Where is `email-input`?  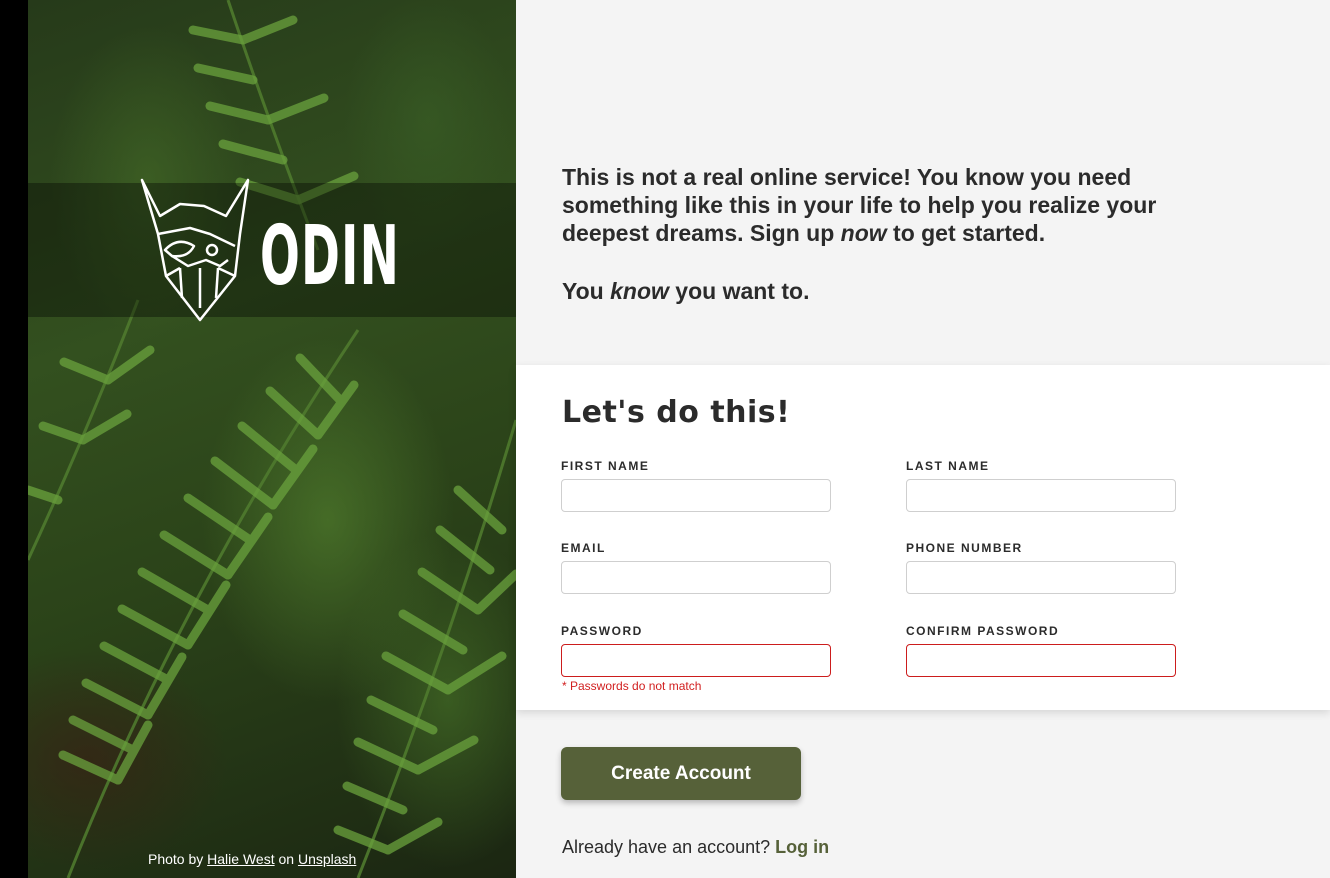
email-input is located at coordinates (696, 577).